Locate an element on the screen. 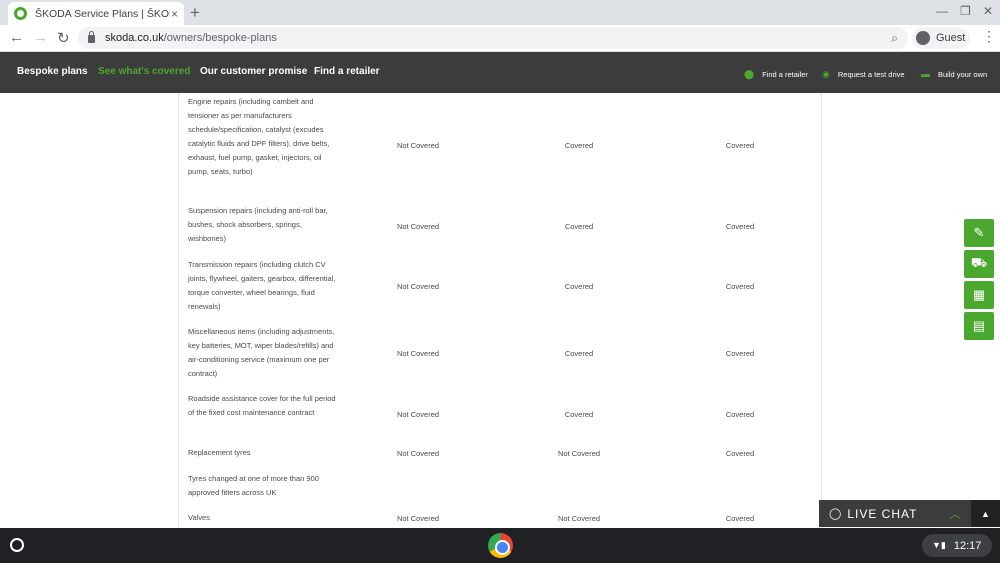 Image resolution: width=1000 pixels, height=563 pixels. back-icon: ← is located at coordinates (16, 37).